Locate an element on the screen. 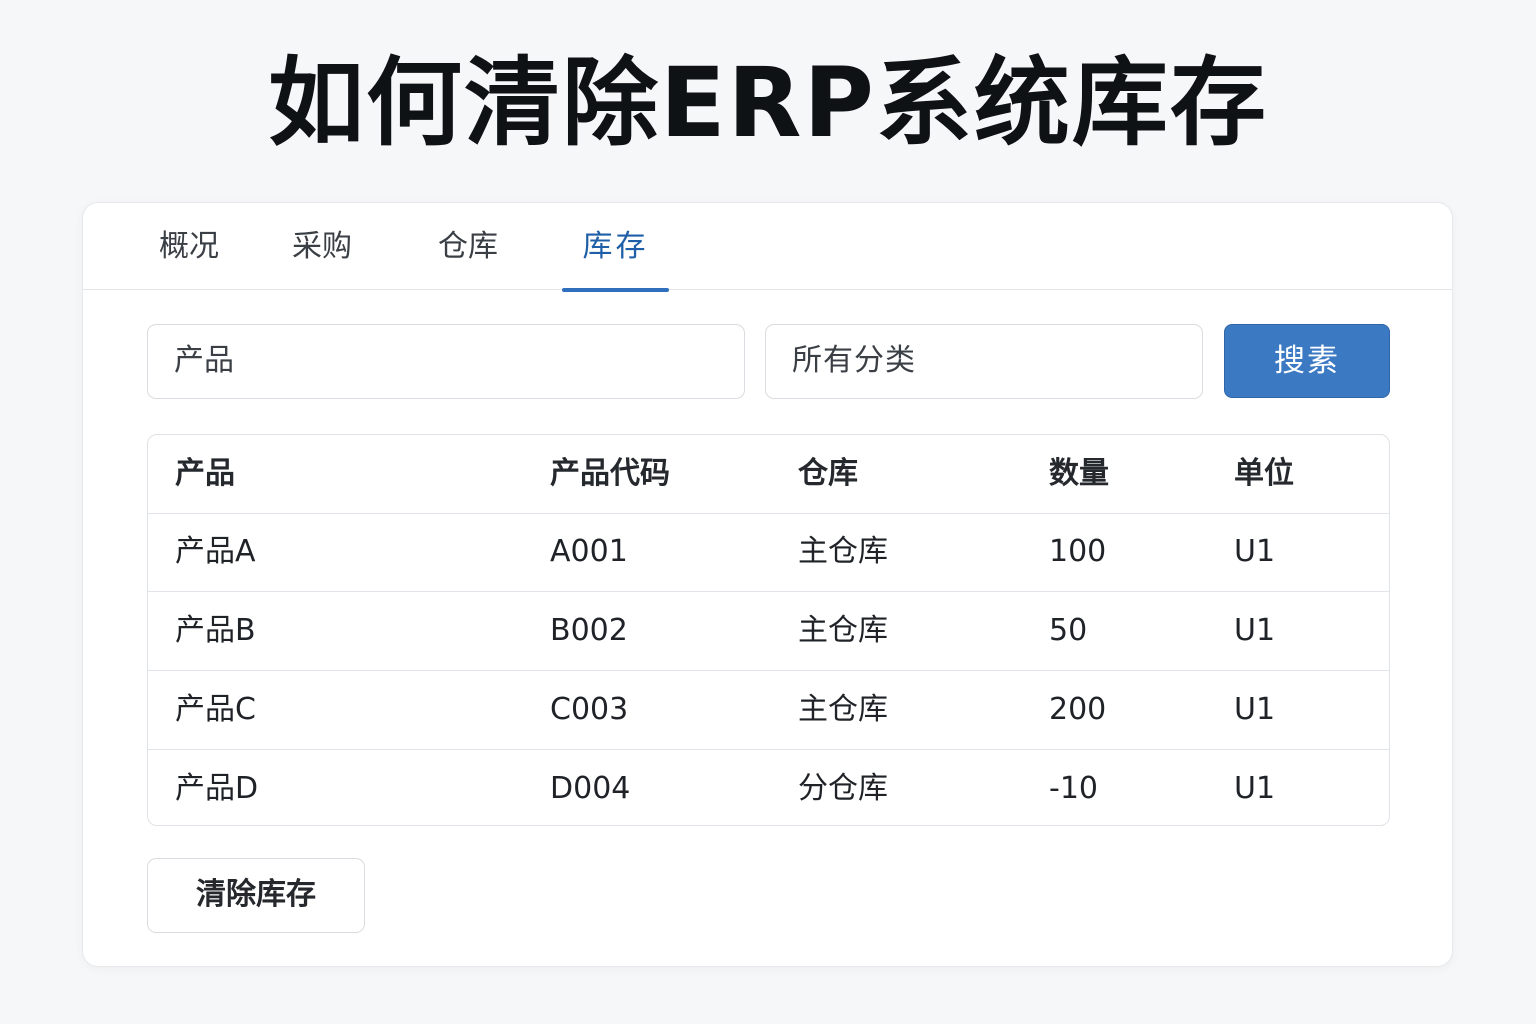 Image resolution: width=1536 pixels, height=1024 pixels. cell-product: 产品D is located at coordinates (217, 788).